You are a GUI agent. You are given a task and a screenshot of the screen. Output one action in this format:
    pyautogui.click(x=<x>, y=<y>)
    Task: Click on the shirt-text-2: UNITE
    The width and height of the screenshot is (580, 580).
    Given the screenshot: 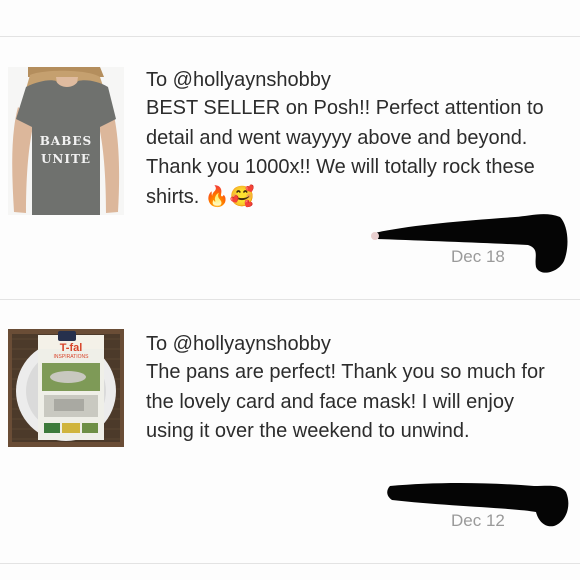 What is the action you would take?
    pyautogui.click(x=66, y=159)
    